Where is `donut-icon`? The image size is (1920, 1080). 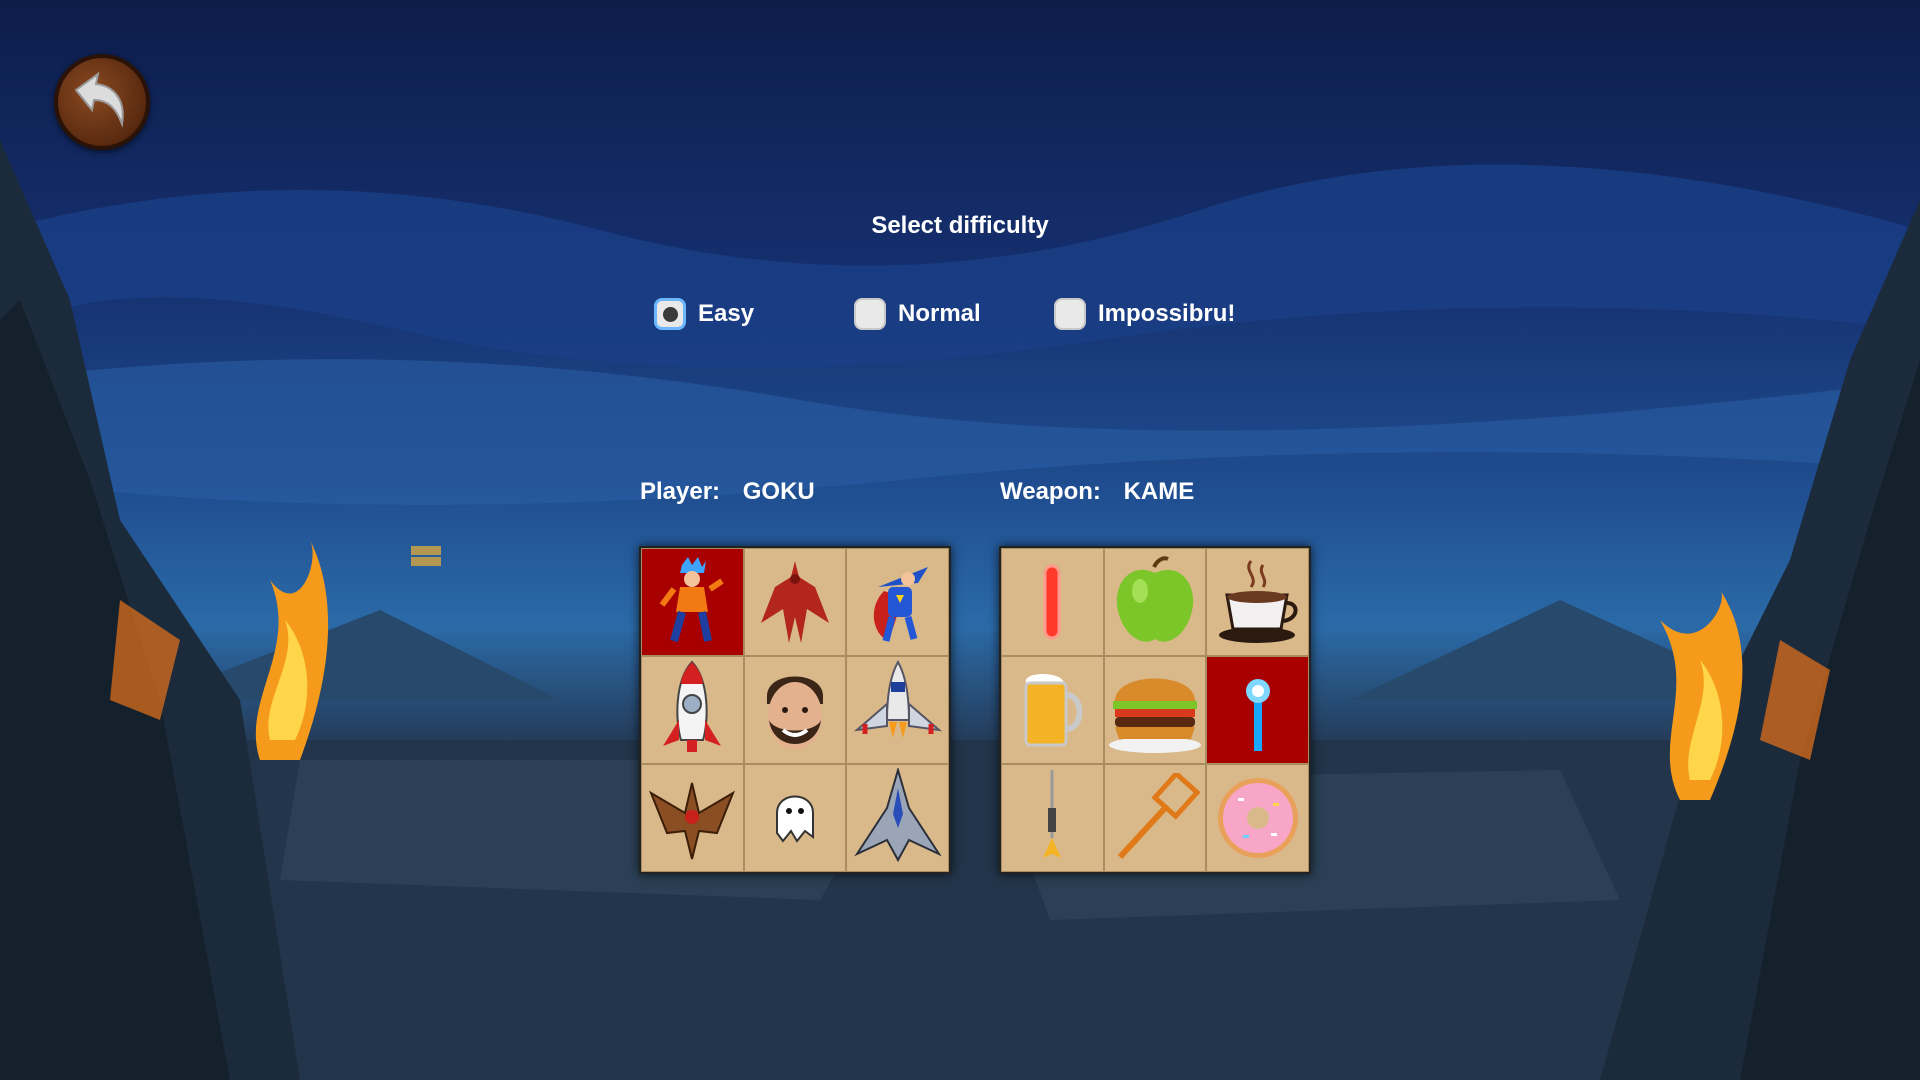 donut-icon is located at coordinates (1257, 818).